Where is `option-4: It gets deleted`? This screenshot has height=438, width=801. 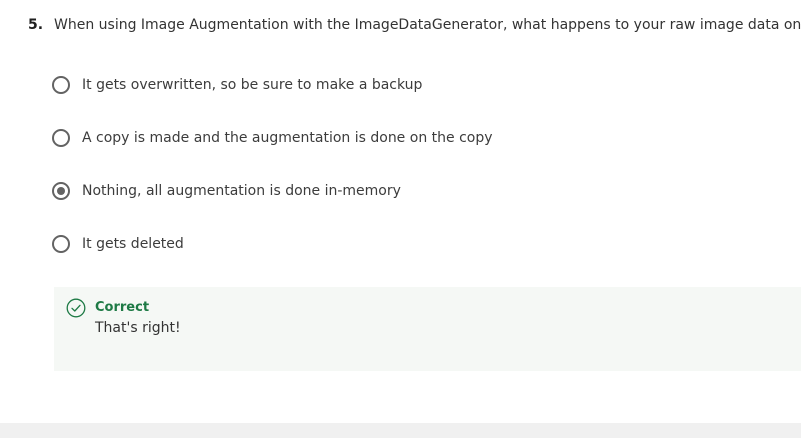
option-4: It gets deleted is located at coordinates (352, 244).